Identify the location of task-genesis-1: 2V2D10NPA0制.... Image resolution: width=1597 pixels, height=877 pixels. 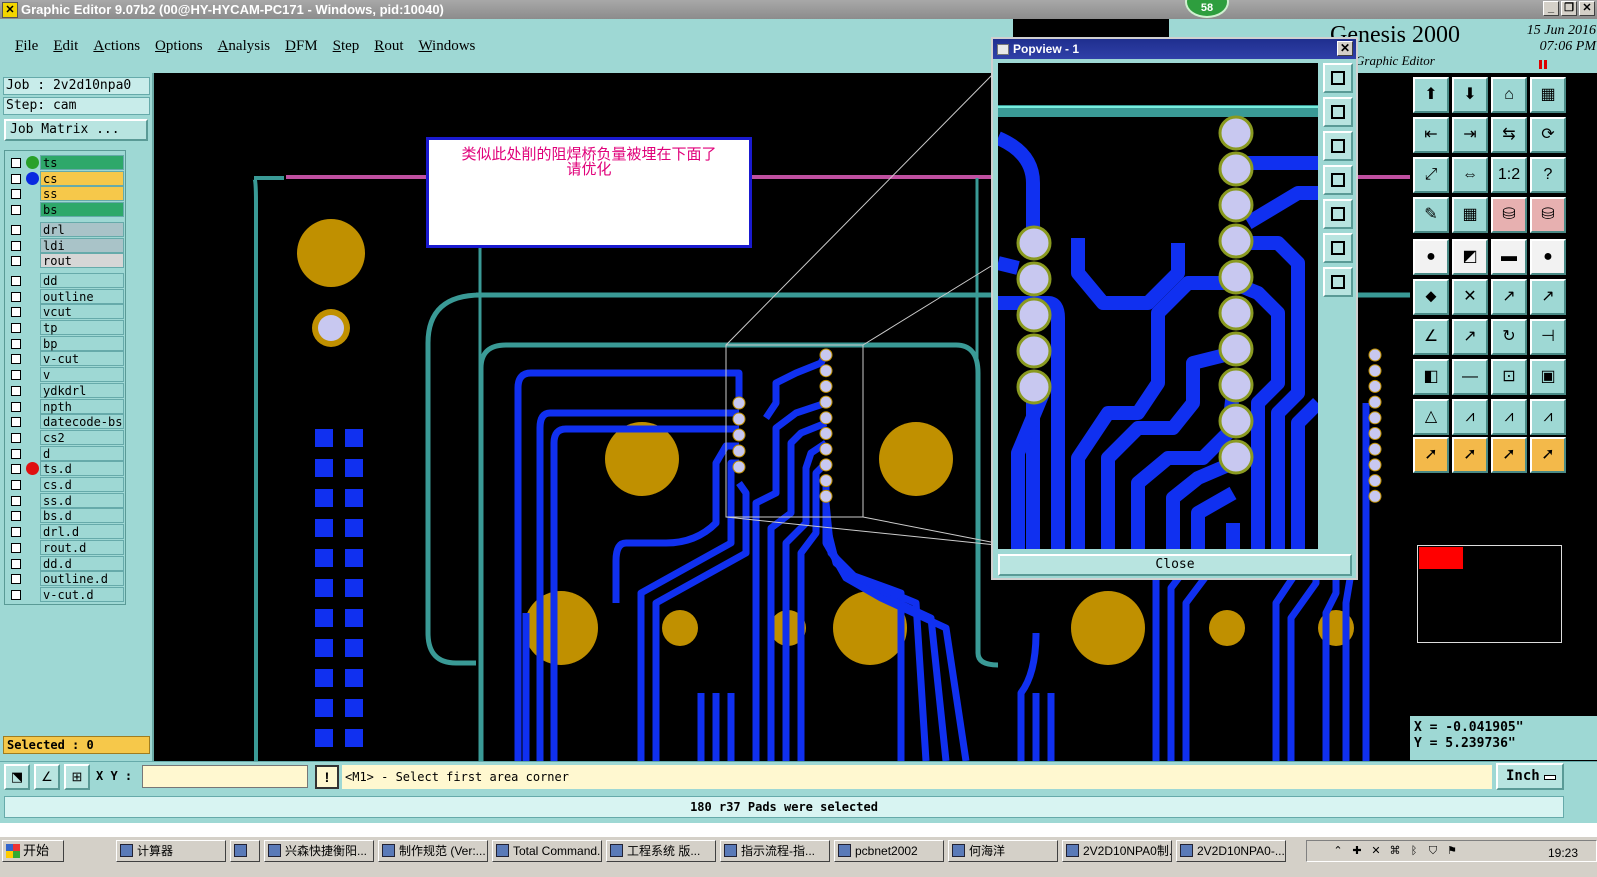
(1117, 851).